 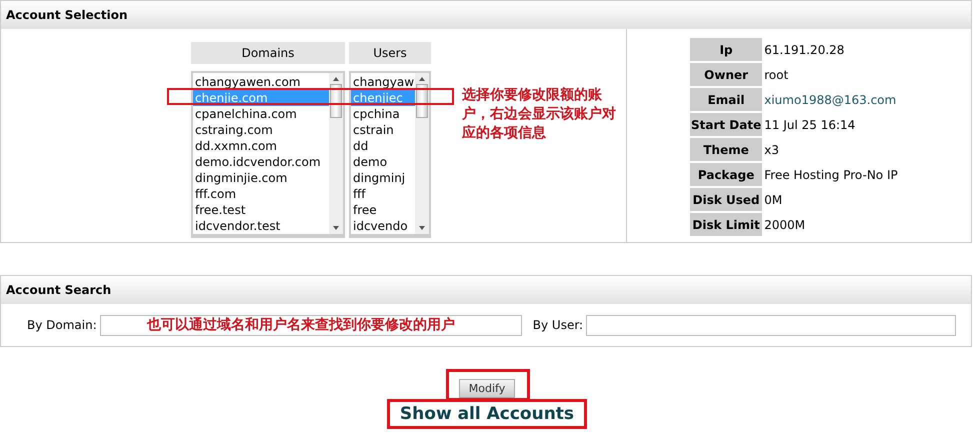 I want to click on info-label: Ip, so click(x=726, y=49).